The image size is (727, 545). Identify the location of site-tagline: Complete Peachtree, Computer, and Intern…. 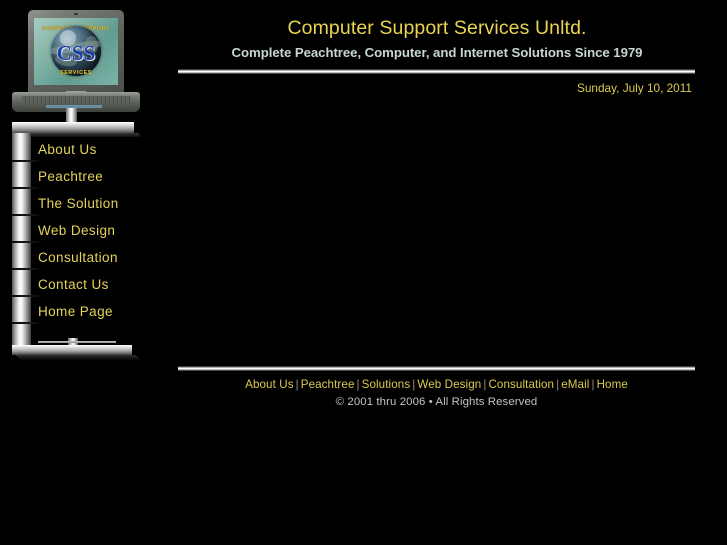
(437, 52).